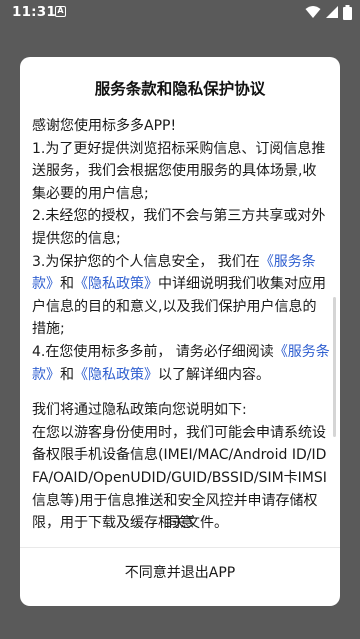  I want to click on item-4-mid: 和, so click(67, 374).